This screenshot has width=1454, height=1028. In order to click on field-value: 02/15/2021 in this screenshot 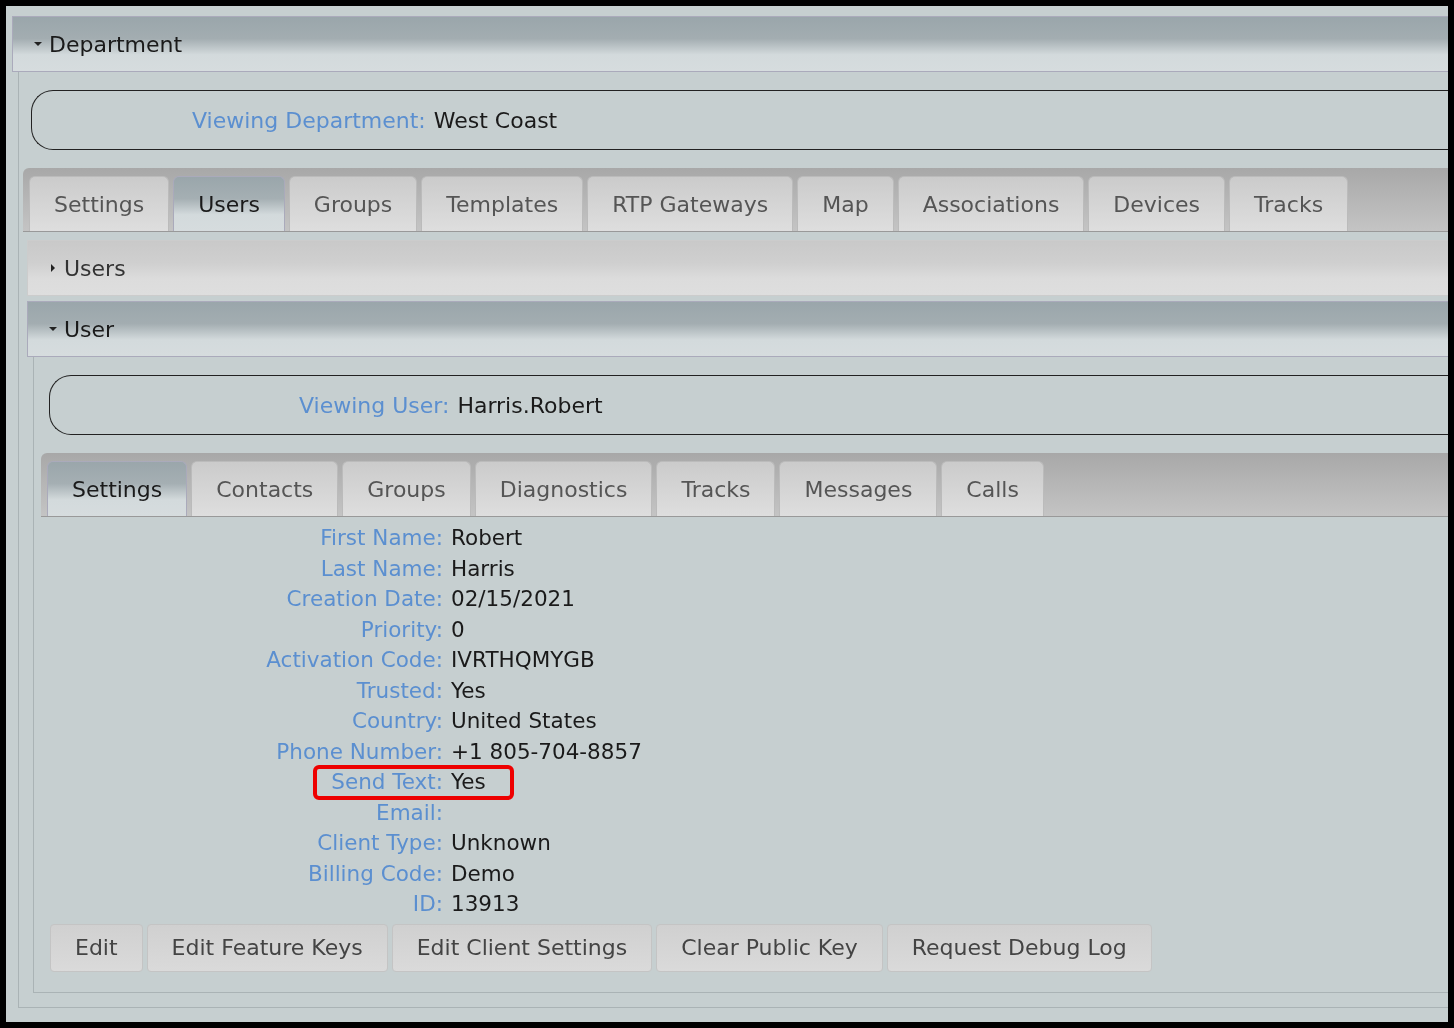, I will do `click(512, 599)`.